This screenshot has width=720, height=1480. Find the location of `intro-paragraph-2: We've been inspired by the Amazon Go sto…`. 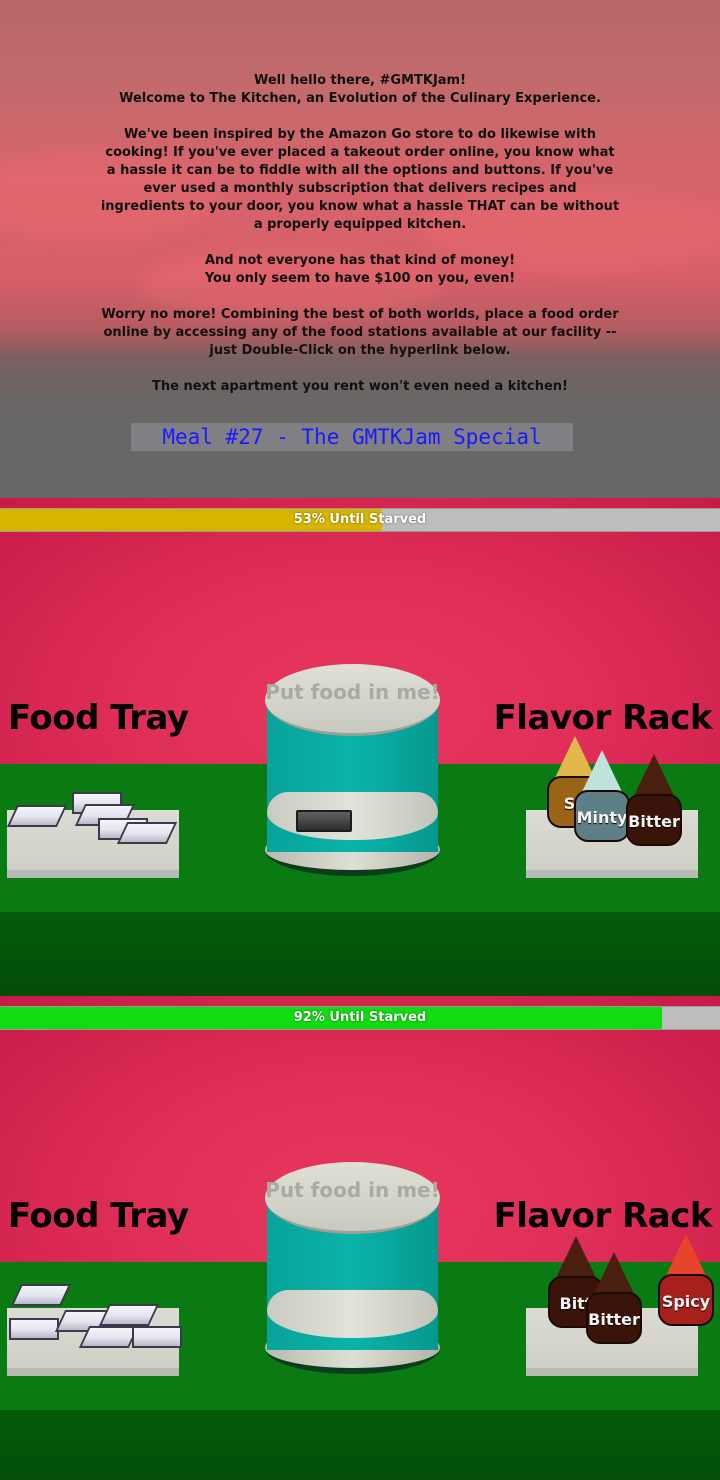

intro-paragraph-2: We've been inspired by the Amazon Go sto… is located at coordinates (360, 179).